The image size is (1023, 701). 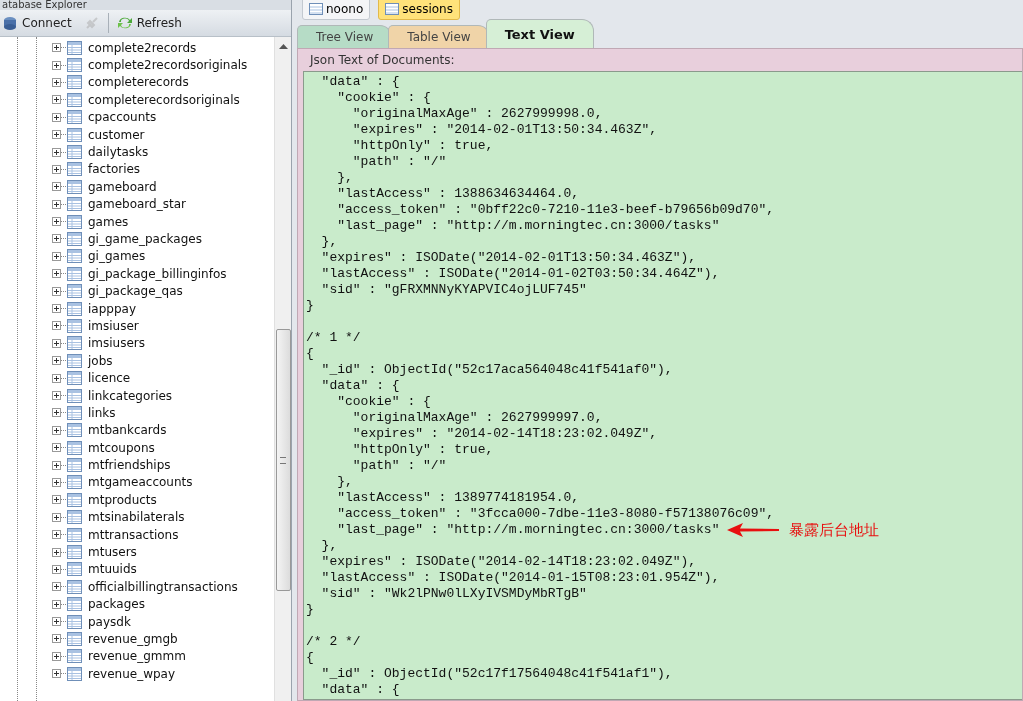 What do you see at coordinates (283, 46) in the screenshot?
I see `scroll-up-icon` at bounding box center [283, 46].